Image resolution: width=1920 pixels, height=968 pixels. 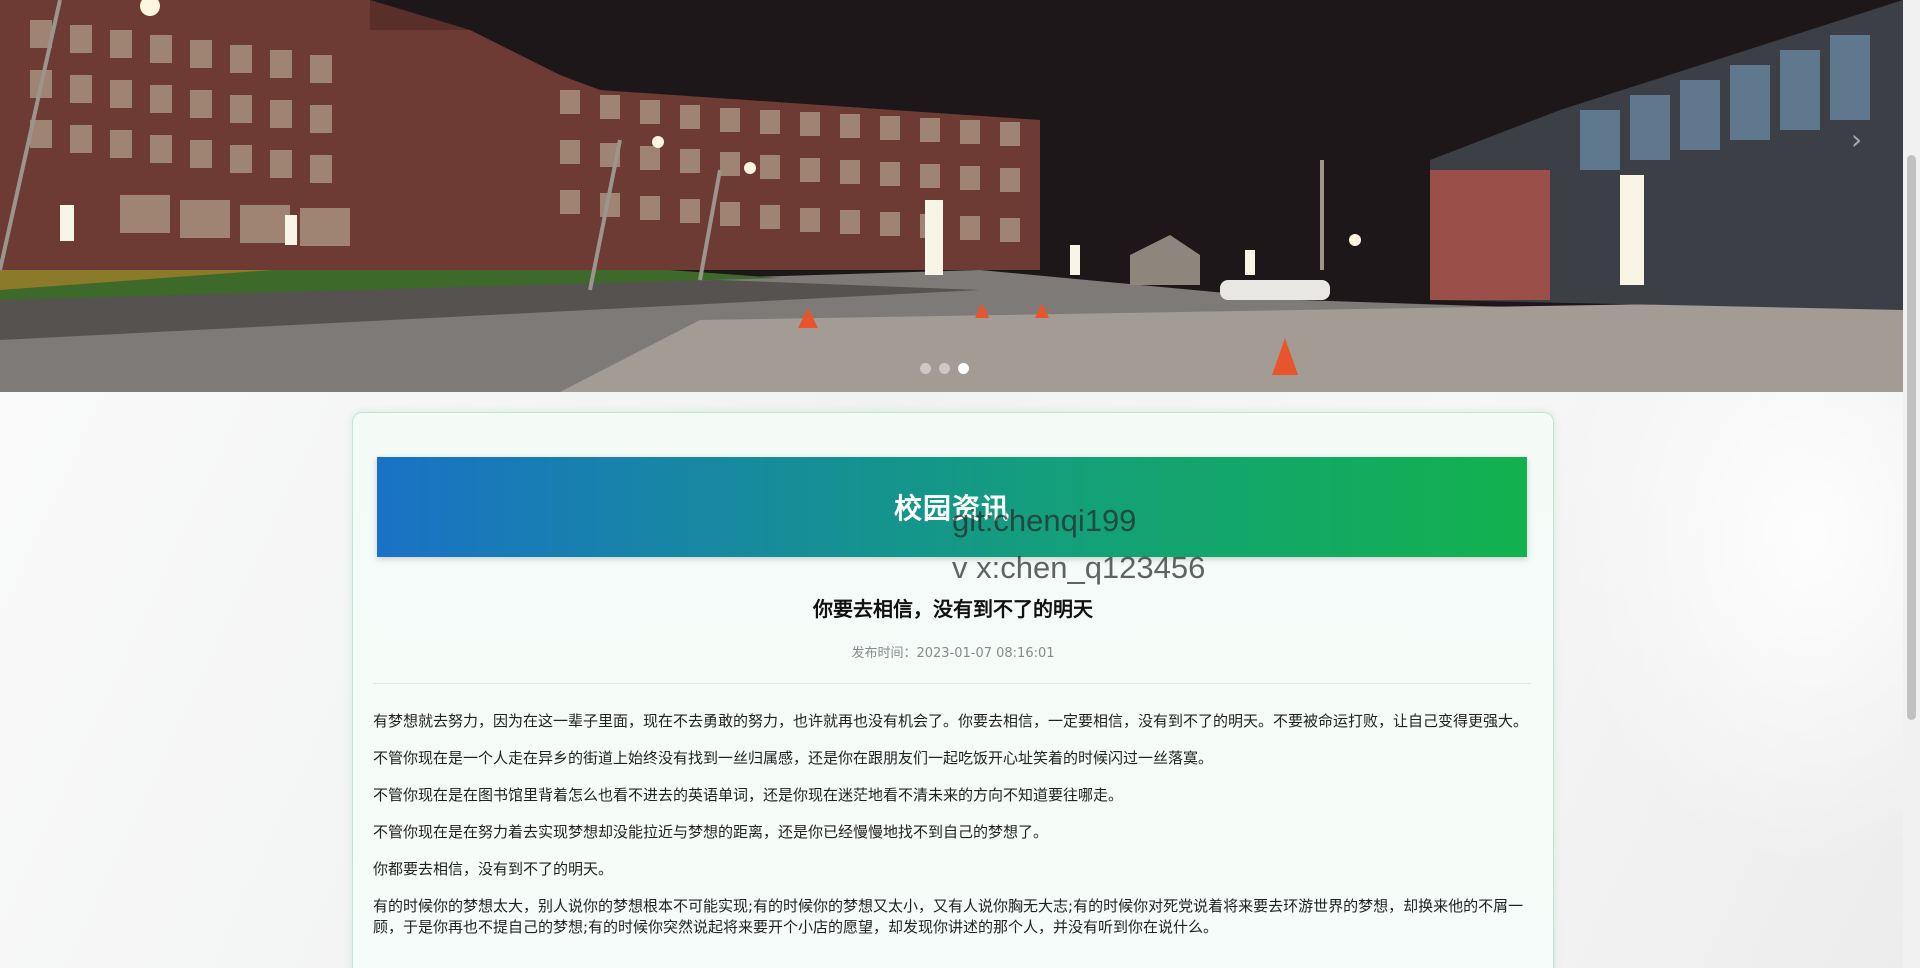 What do you see at coordinates (1911, 437) in the screenshot?
I see `scrollbar-thumb` at bounding box center [1911, 437].